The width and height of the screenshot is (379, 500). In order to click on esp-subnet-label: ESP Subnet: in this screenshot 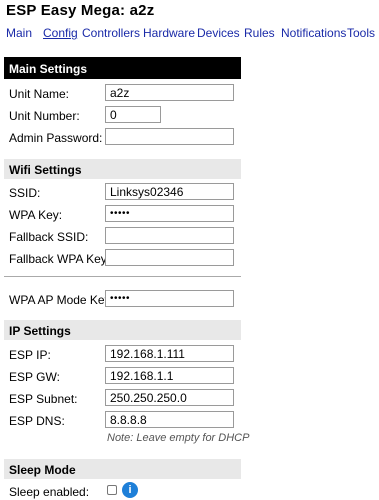, I will do `click(43, 399)`.